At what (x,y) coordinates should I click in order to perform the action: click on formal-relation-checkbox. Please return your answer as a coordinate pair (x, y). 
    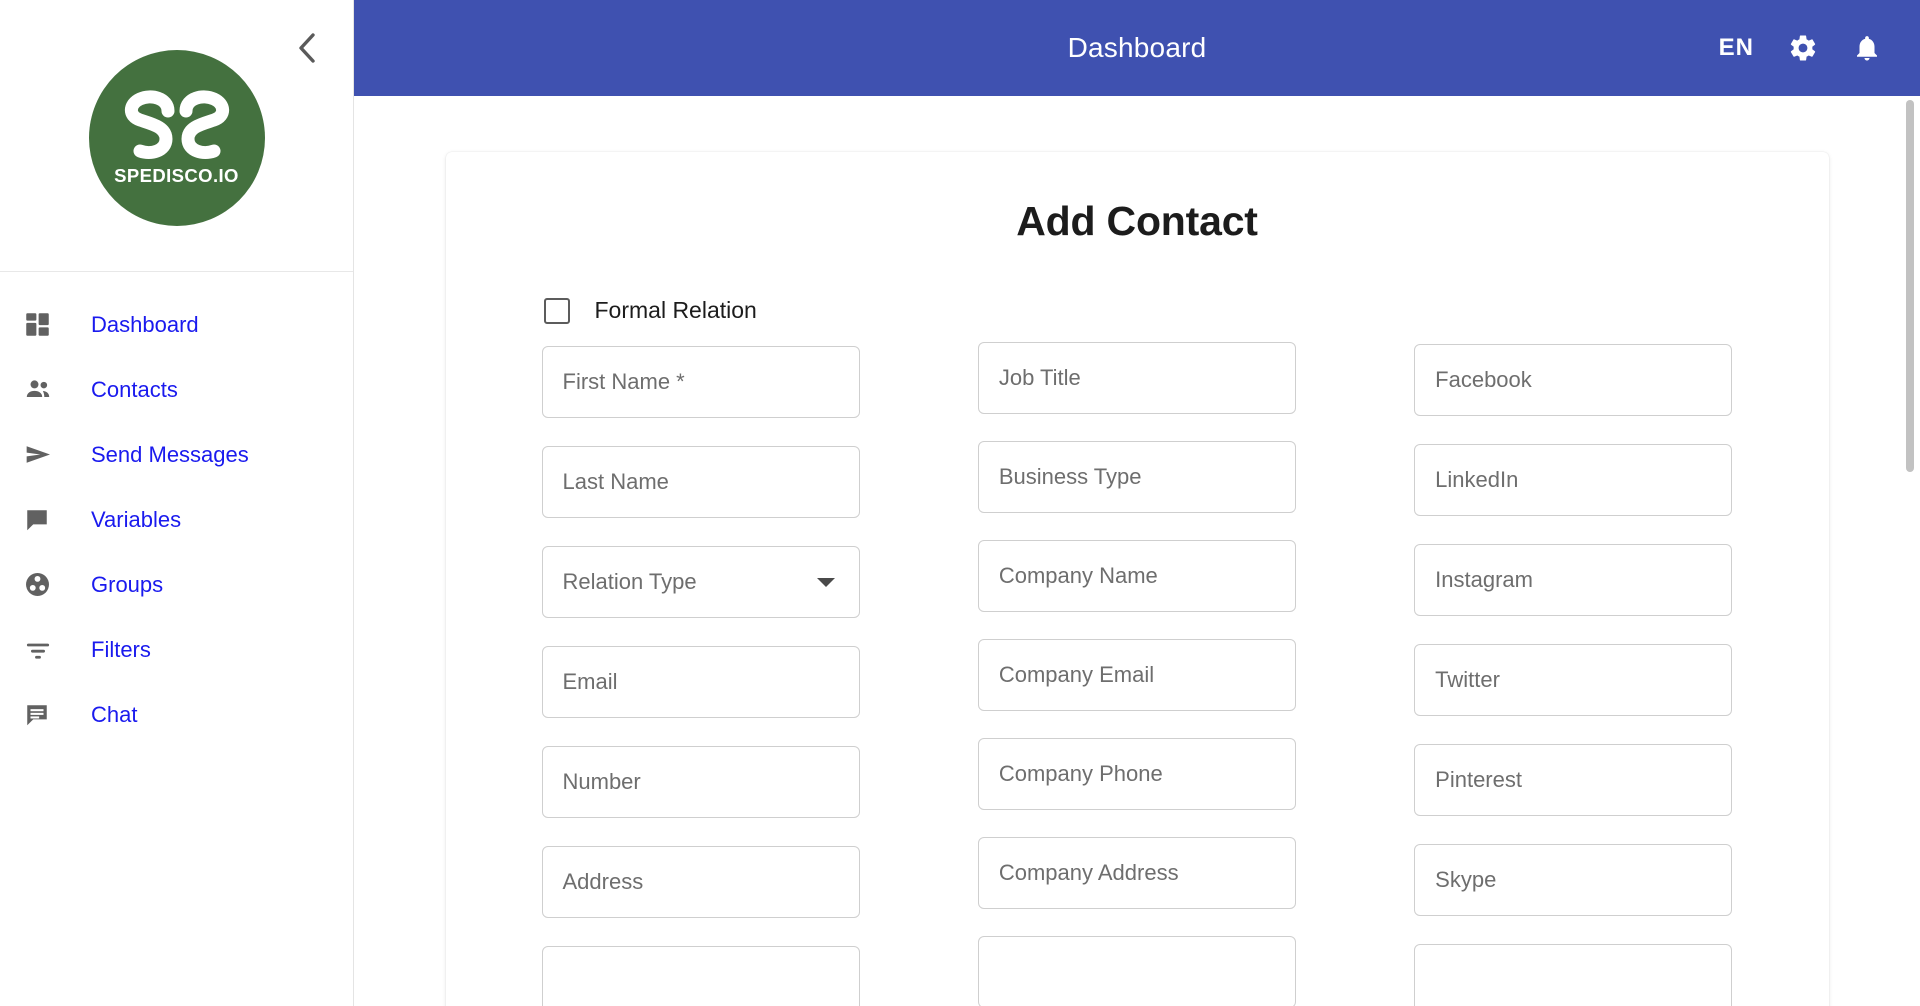
    Looking at the image, I should click on (556, 310).